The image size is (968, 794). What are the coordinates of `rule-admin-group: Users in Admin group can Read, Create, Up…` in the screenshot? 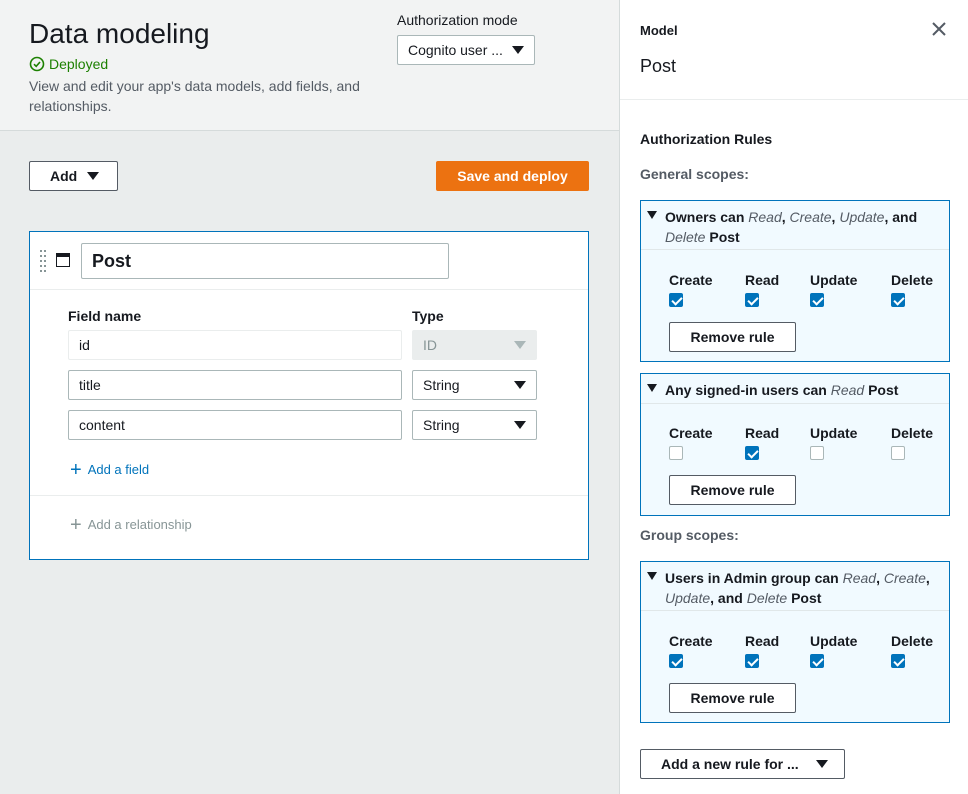 It's located at (795, 642).